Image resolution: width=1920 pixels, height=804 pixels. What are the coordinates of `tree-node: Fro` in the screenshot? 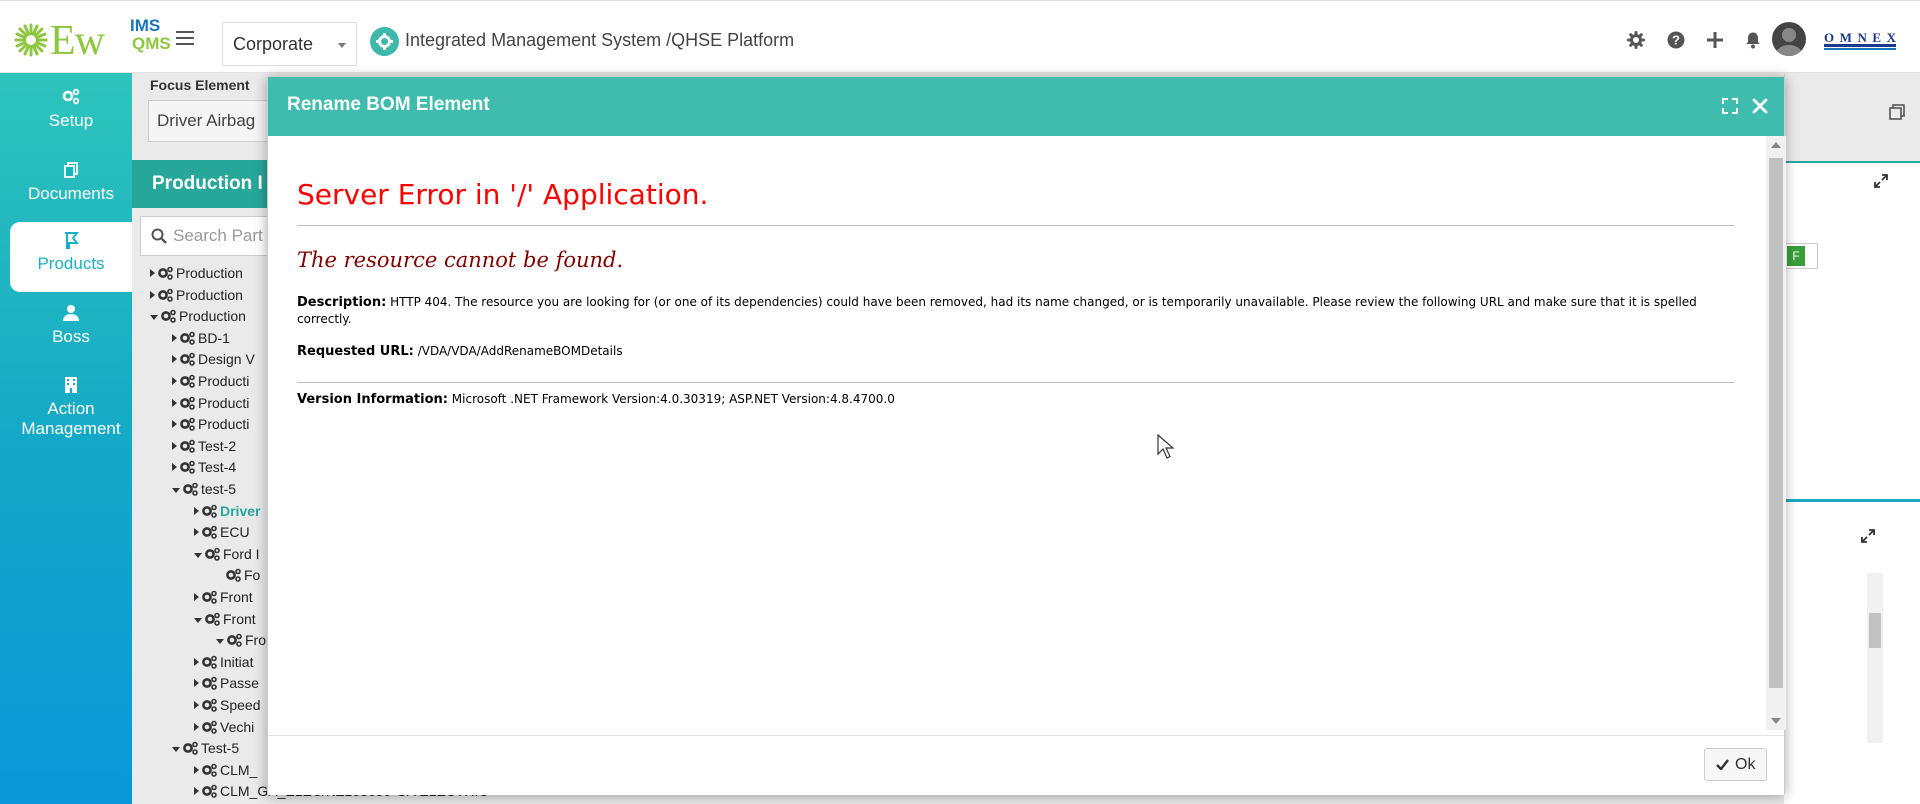 It's located at (241, 640).